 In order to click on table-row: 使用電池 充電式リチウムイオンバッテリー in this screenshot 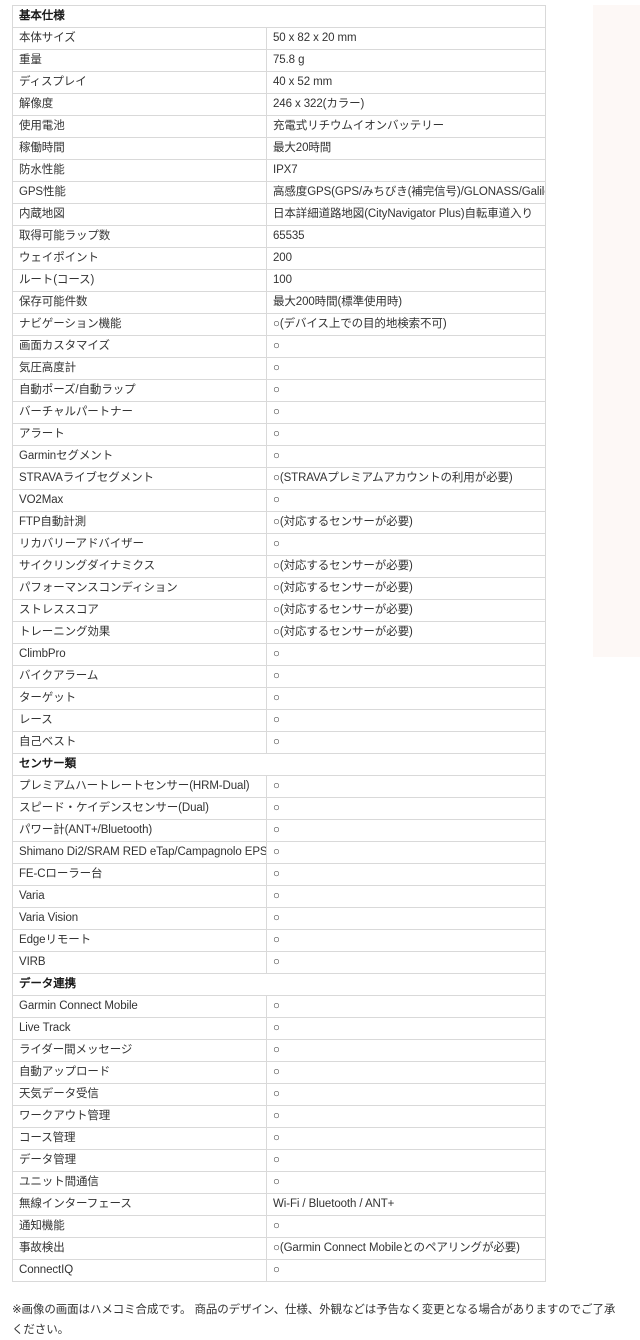, I will do `click(279, 126)`.